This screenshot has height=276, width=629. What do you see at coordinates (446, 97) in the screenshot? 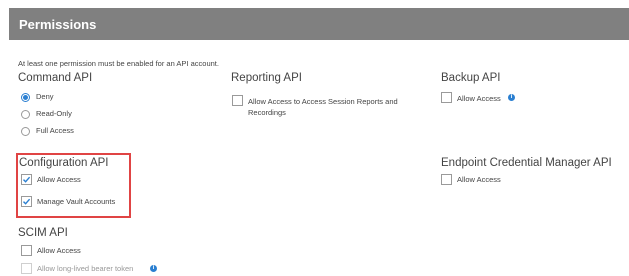
I see `backup-api-allow-checkbox` at bounding box center [446, 97].